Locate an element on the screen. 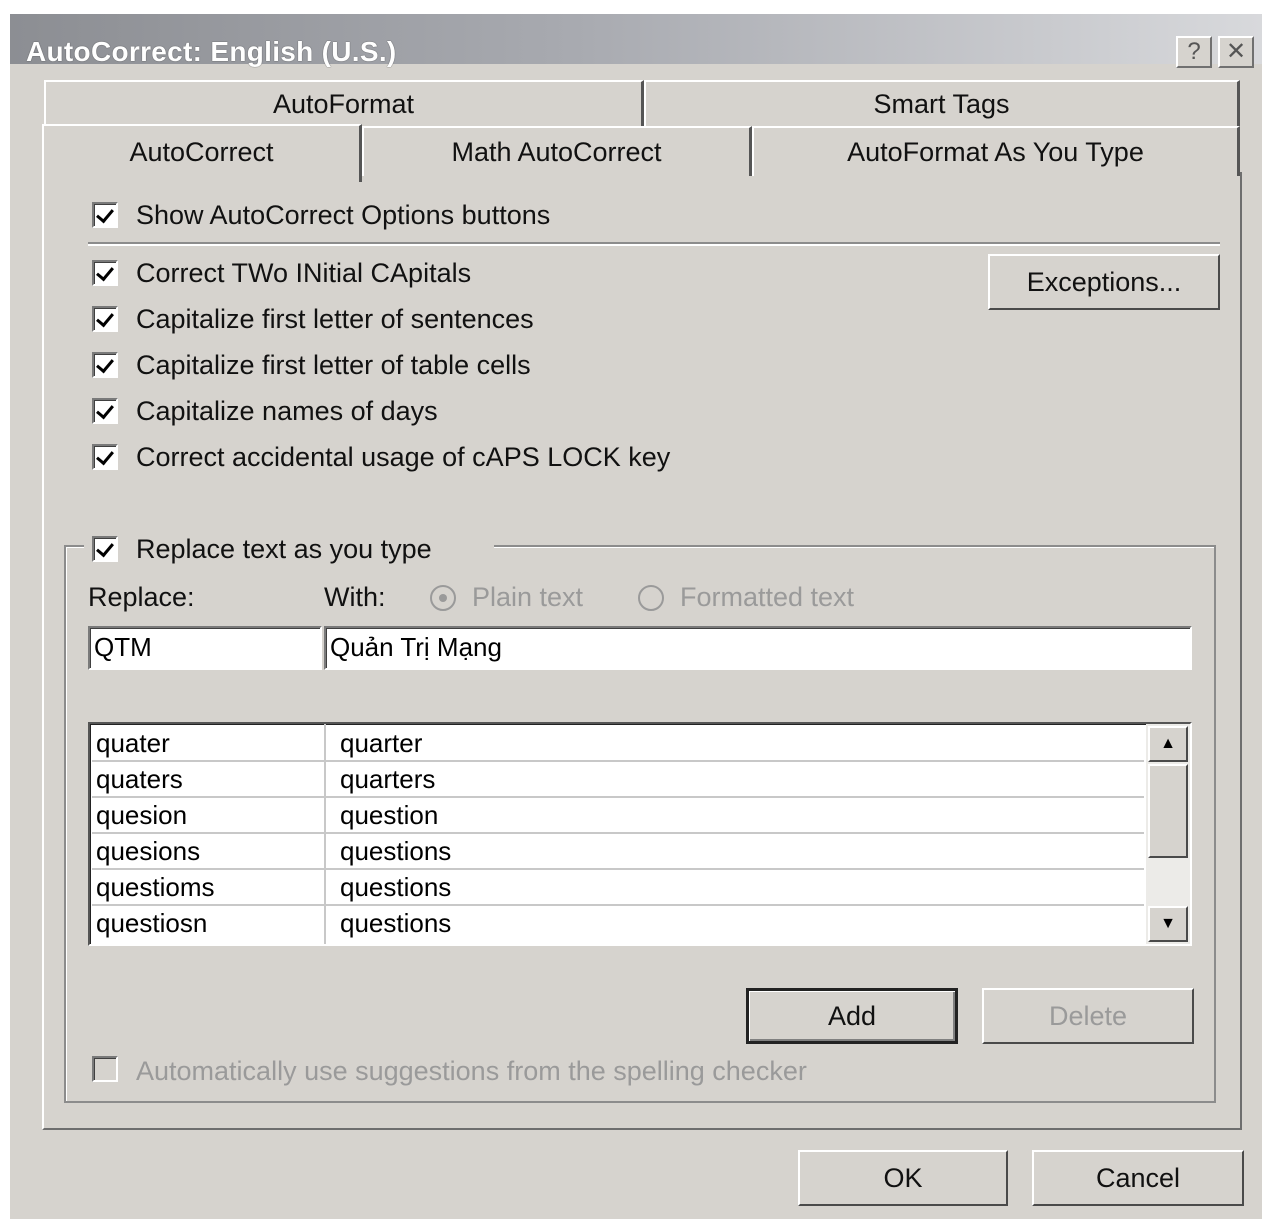 The image size is (1269, 1223). window-title: AutoCorrect: English (U.S.) is located at coordinates (211, 51).